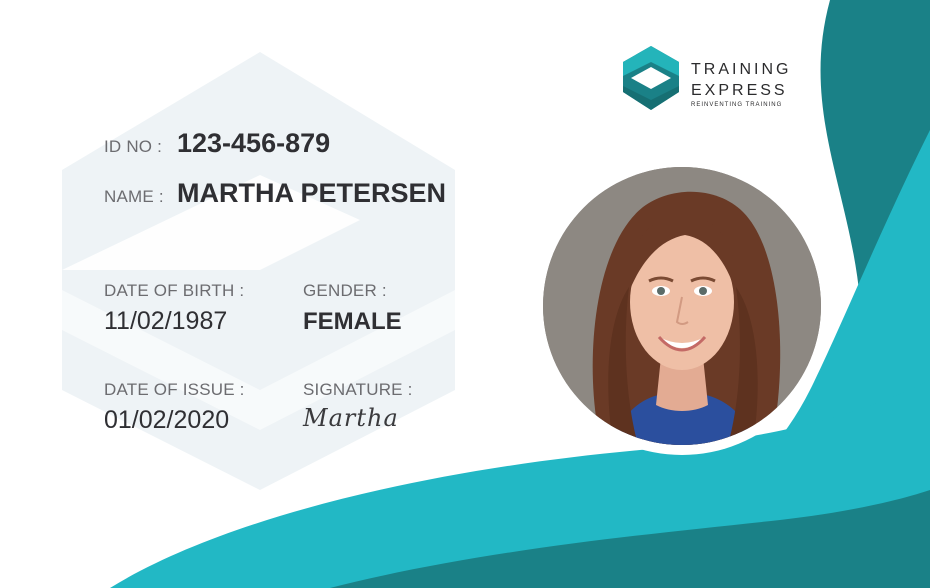 The width and height of the screenshot is (930, 588). Describe the element at coordinates (312, 193) in the screenshot. I see `name-value: MARTHA PETERSEN` at that location.